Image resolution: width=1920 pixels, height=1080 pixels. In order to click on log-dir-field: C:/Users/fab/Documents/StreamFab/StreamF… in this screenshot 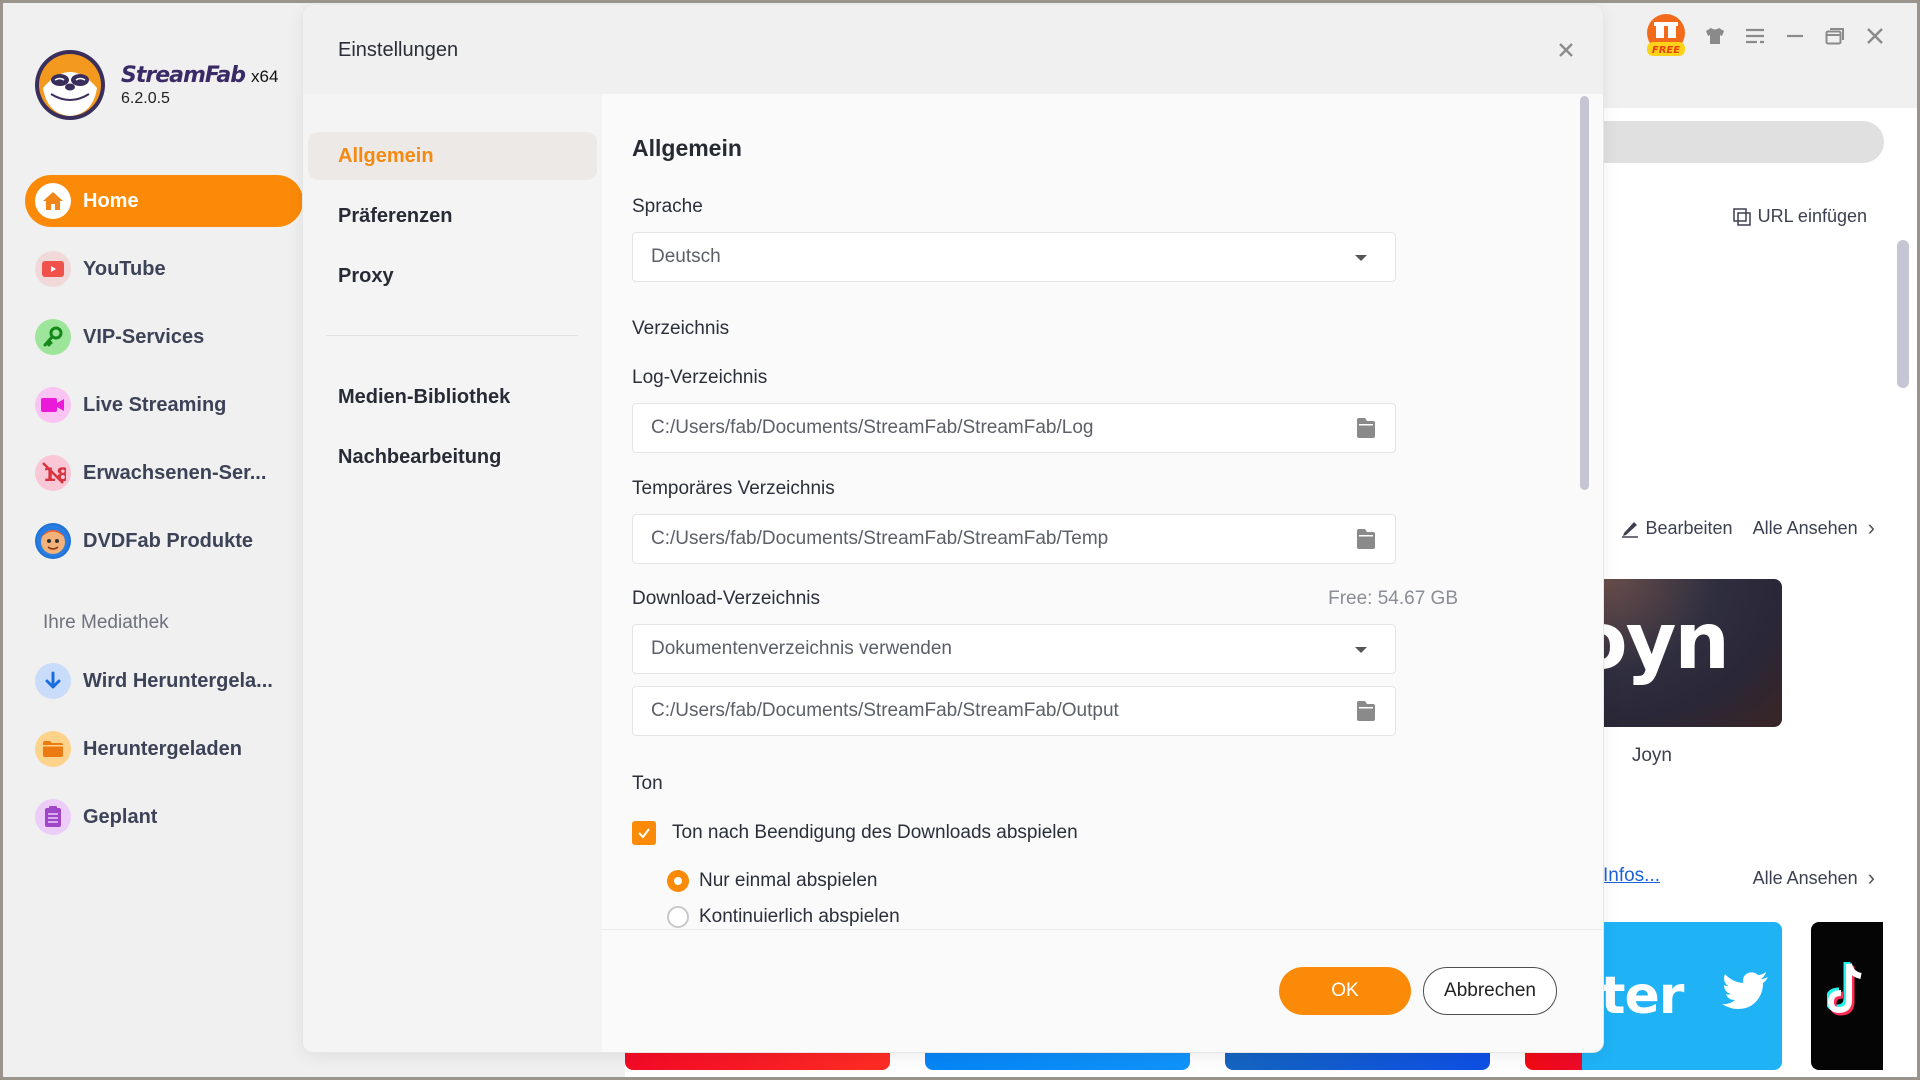, I will do `click(1014, 428)`.